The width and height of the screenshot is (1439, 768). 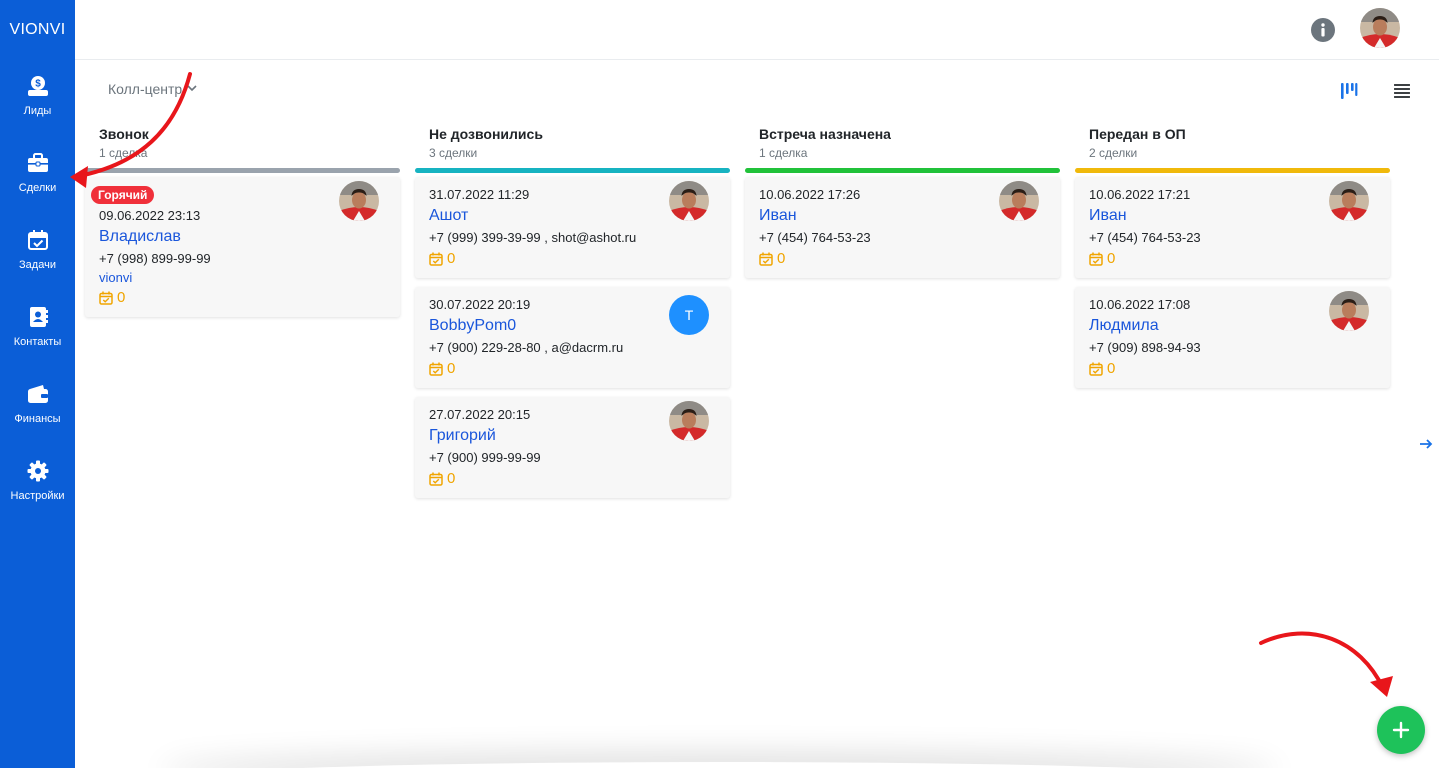 I want to click on annotation-arrow-to-add, so click(x=1322, y=660).